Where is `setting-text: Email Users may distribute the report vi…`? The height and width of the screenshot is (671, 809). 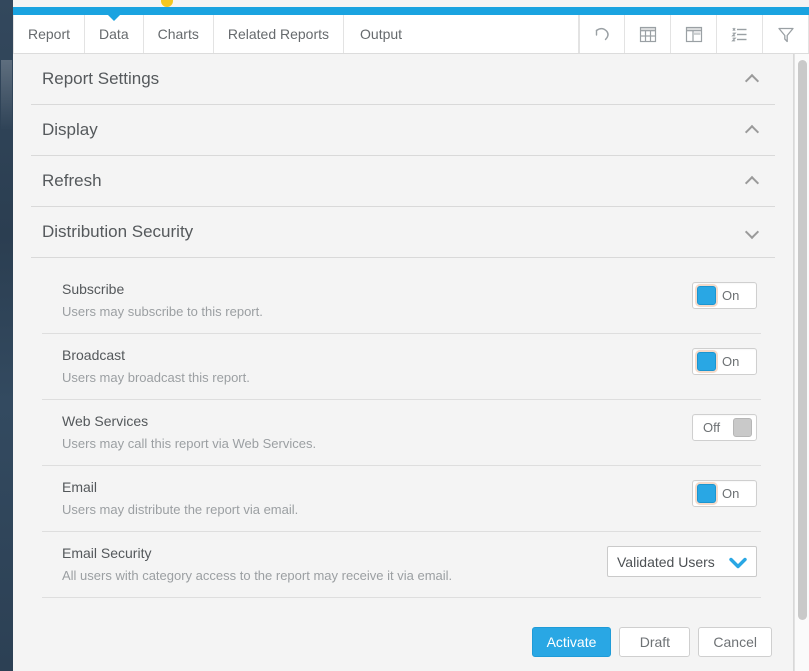 setting-text: Email Users may distribute the report vi… is located at coordinates (170, 497).